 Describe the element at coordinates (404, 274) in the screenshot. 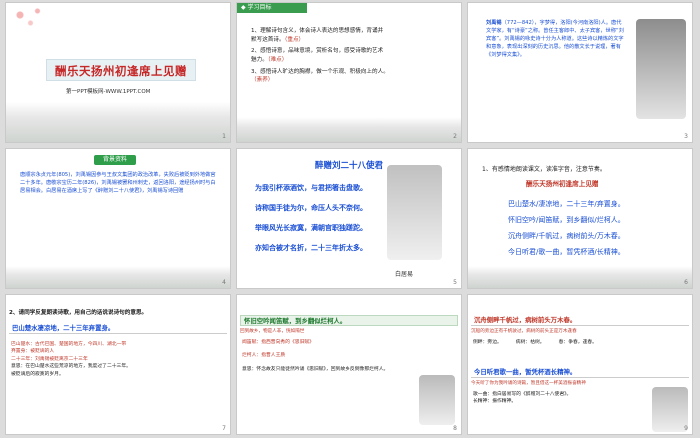

I see `author-name: 白居易` at that location.